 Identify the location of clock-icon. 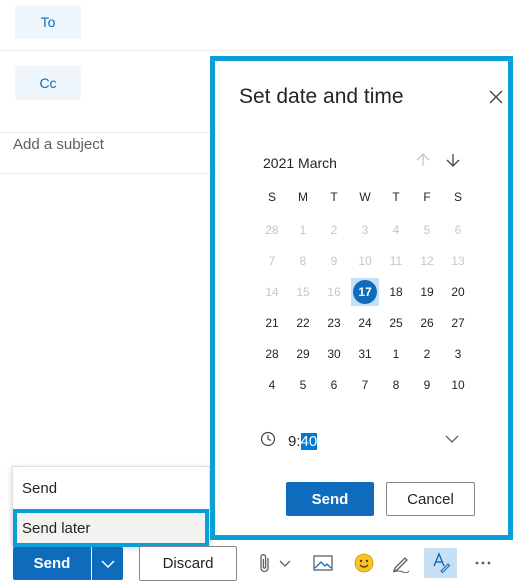
(268, 439).